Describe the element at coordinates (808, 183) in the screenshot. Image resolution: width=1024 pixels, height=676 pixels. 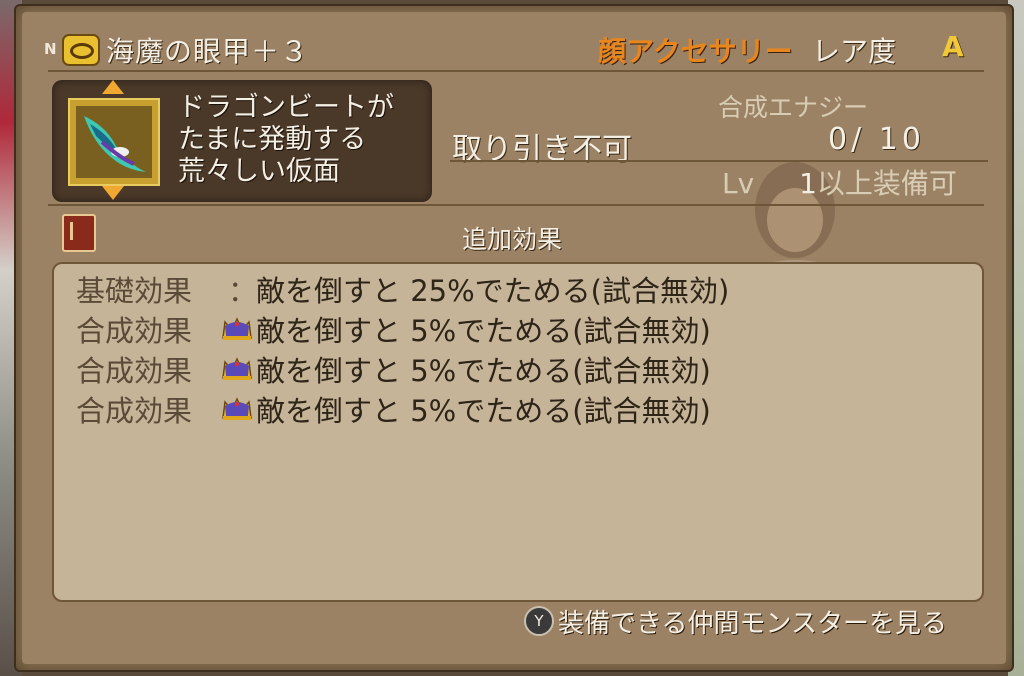
I see `level-value: 1` at that location.